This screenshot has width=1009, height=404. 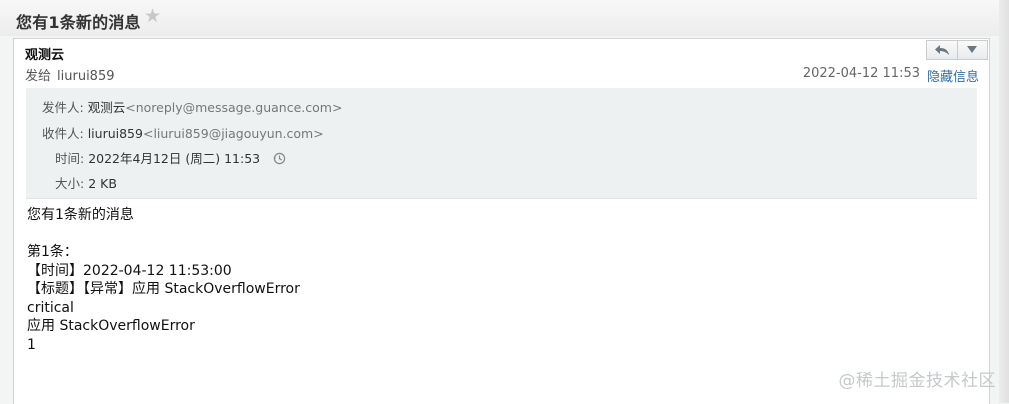 I want to click on meta-size-row: 大小: 2 KB, so click(x=86, y=182).